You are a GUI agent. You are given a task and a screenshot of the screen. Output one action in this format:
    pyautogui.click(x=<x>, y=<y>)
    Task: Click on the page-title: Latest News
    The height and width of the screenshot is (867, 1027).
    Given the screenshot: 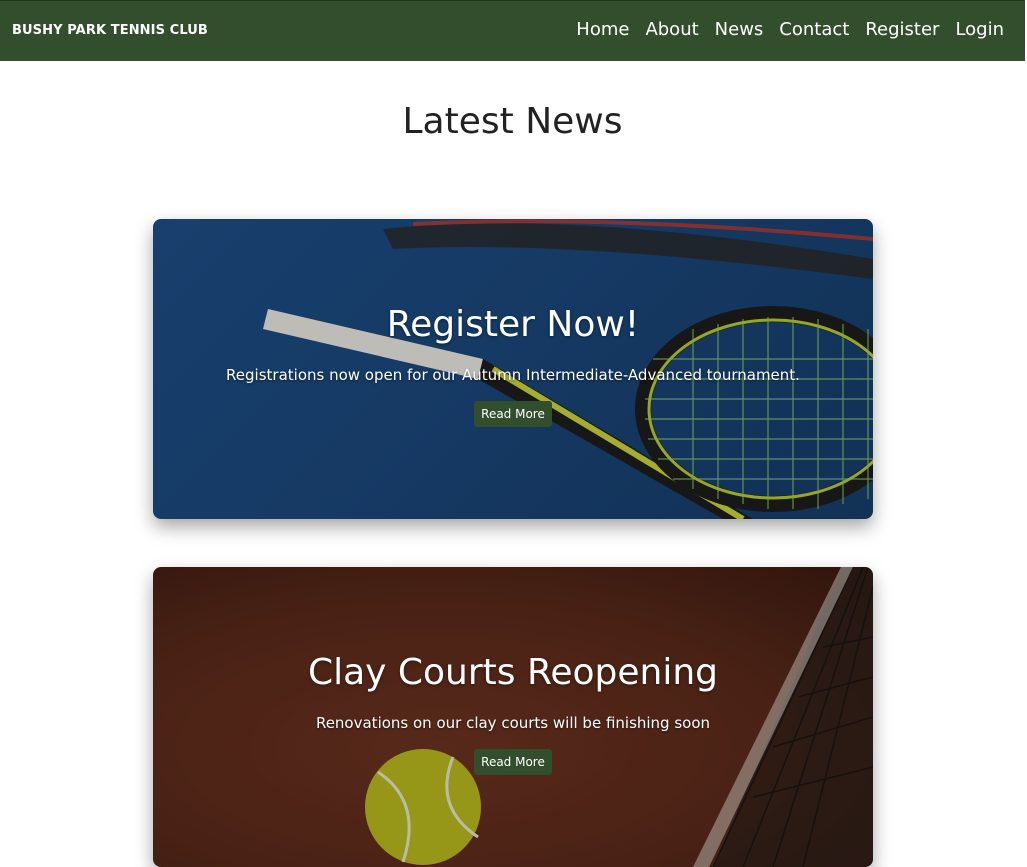 What is the action you would take?
    pyautogui.click(x=512, y=121)
    